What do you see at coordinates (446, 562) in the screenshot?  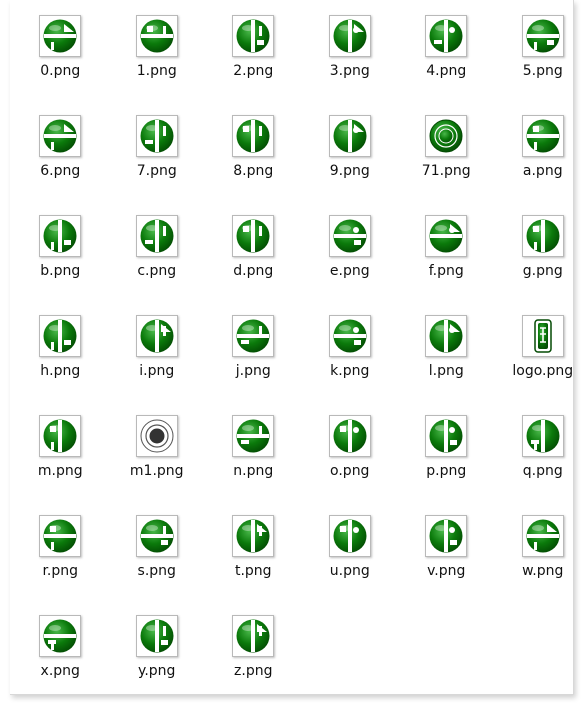 I see `file-tile: v.png` at bounding box center [446, 562].